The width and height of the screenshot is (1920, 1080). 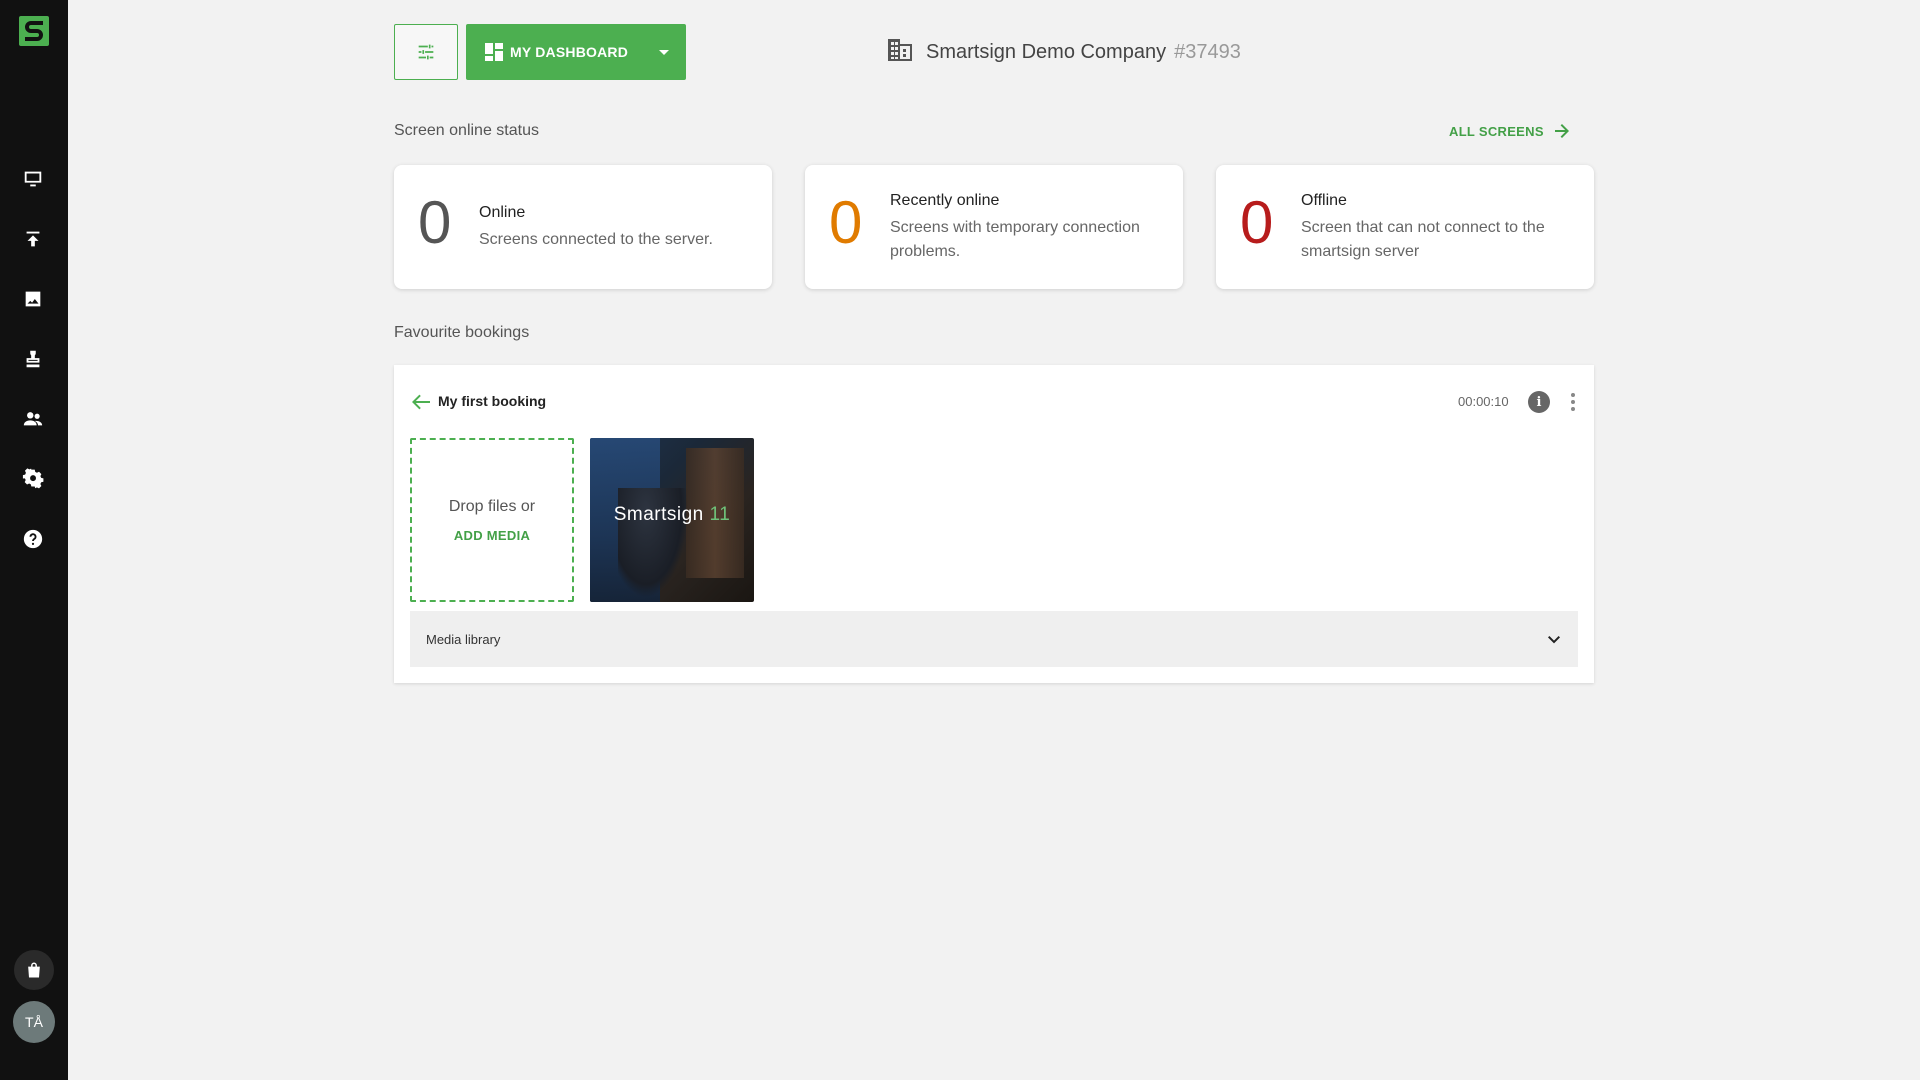 What do you see at coordinates (463, 639) in the screenshot?
I see `media-library-label: Media library` at bounding box center [463, 639].